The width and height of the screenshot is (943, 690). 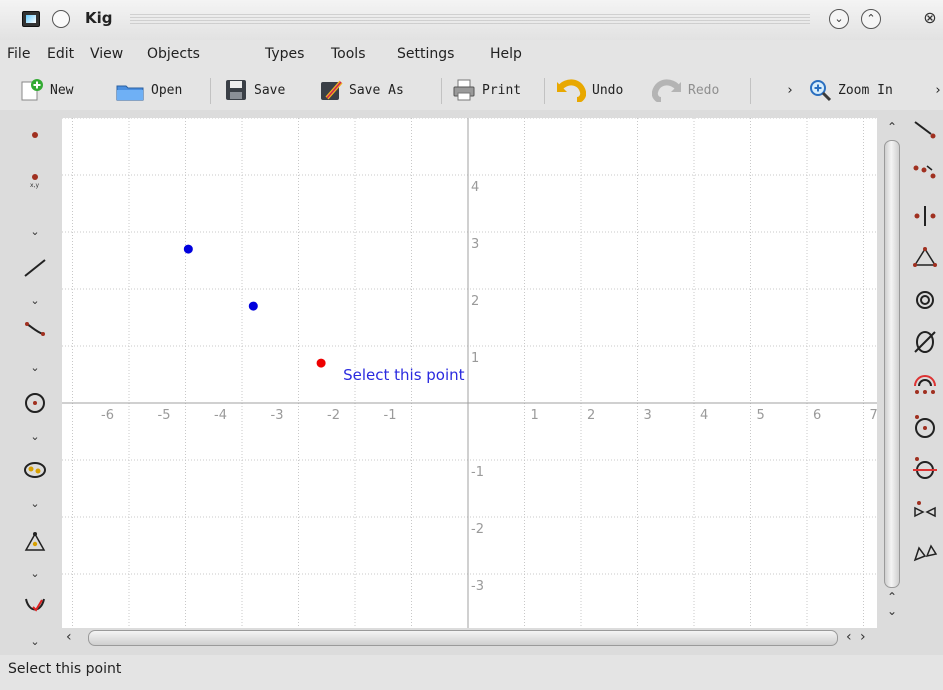 I want to click on title-bar-grip, so click(x=470, y=20).